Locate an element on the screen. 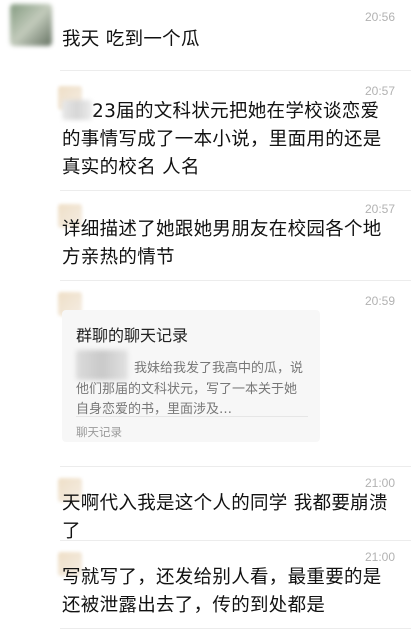 This screenshot has height=635, width=411. chat-message: 21:00 天啊代入我是这个人的同学 我都要崩溃了 is located at coordinates (205, 507).